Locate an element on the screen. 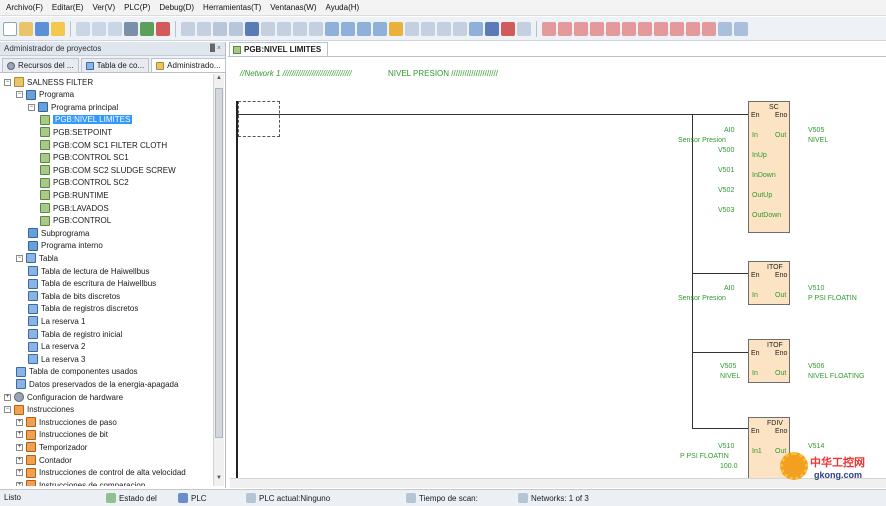  help-icon is located at coordinates (58, 28).